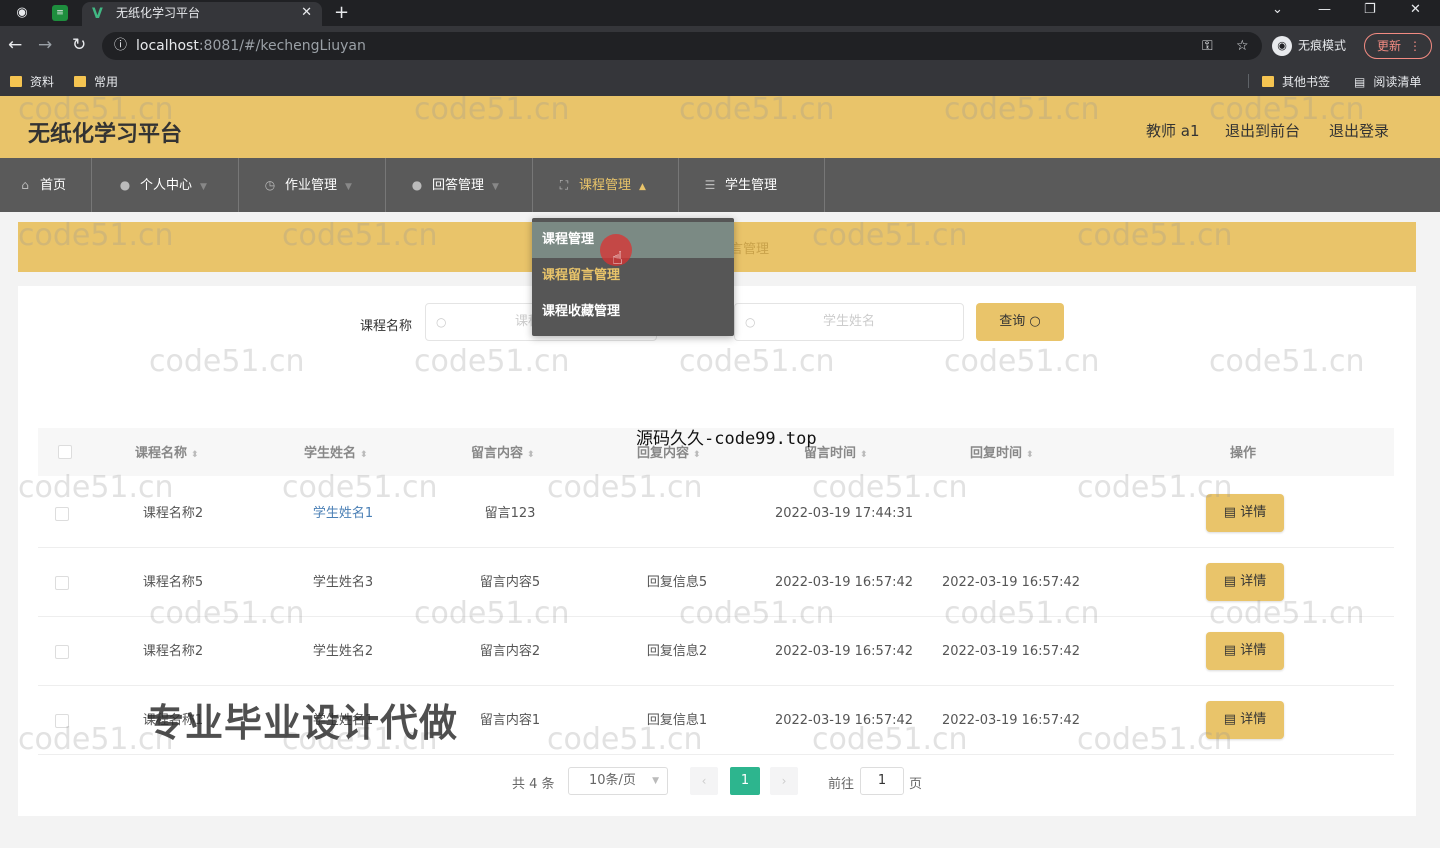  Describe the element at coordinates (1011, 513) in the screenshot. I see `cell-reply-time` at that location.